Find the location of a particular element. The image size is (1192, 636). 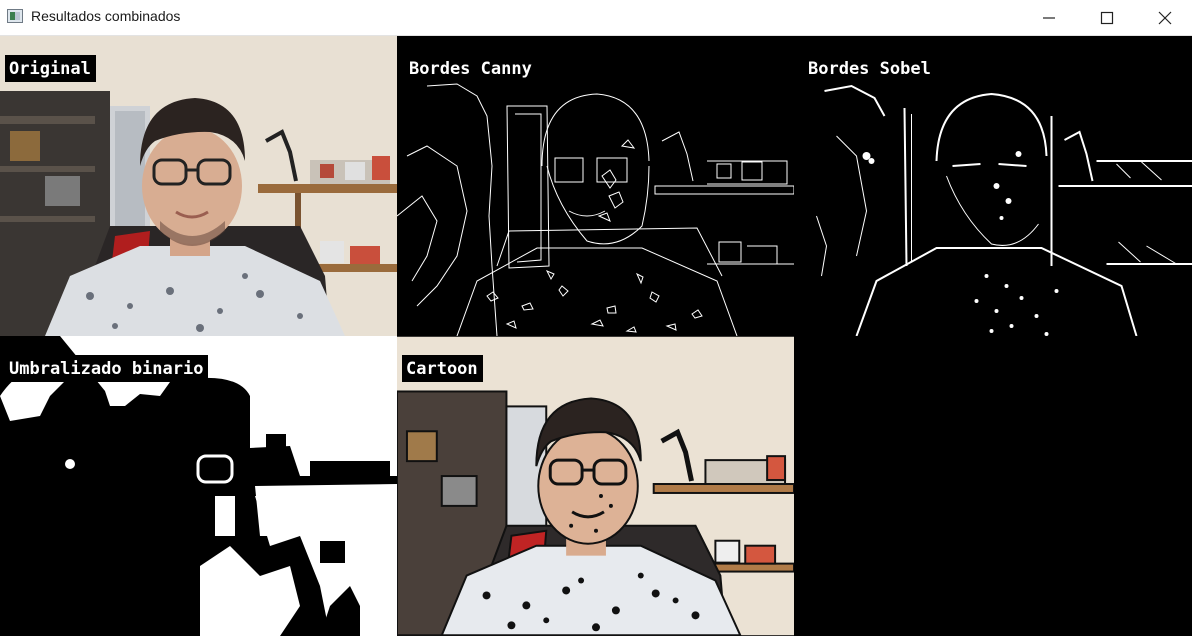

close-button is located at coordinates (1164, 17).